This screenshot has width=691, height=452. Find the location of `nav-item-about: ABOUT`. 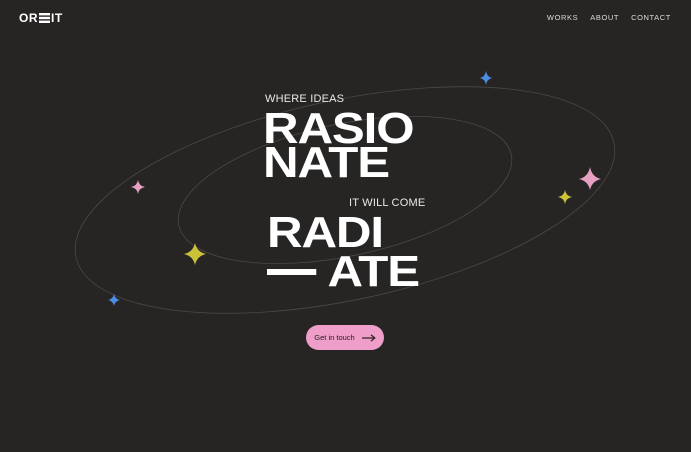

nav-item-about: ABOUT is located at coordinates (604, 17).